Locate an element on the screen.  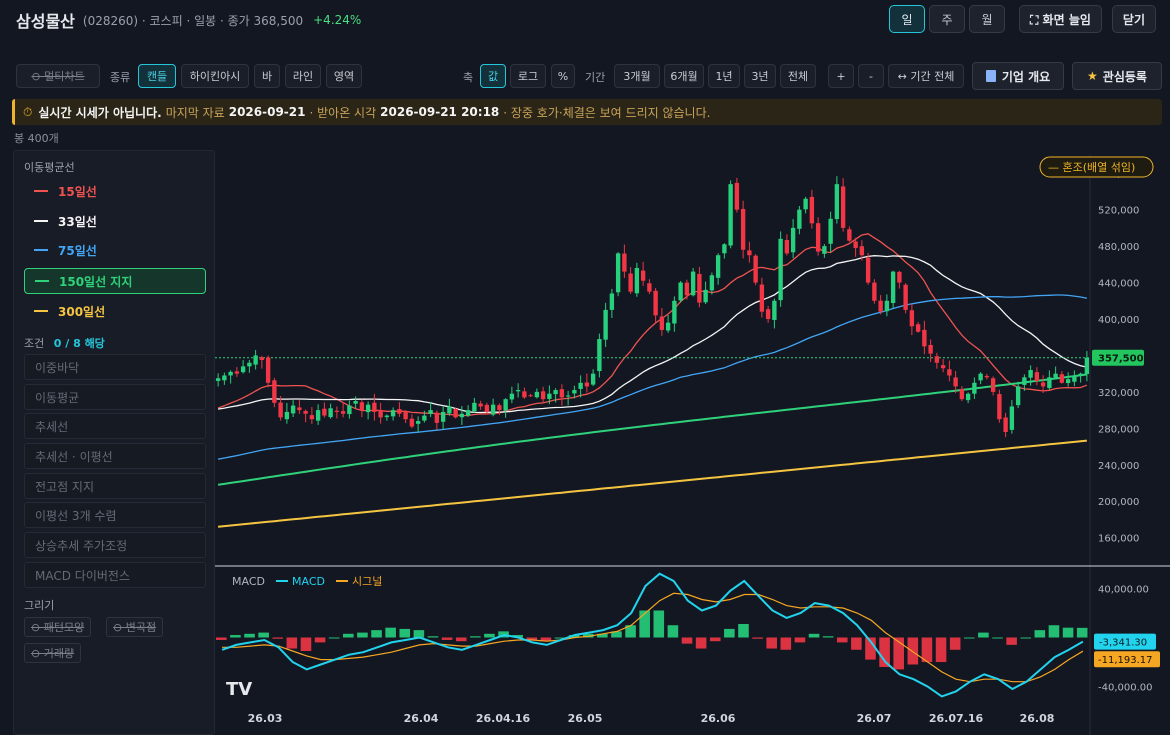
ma-item-150: 150일선 지지 is located at coordinates (115, 281).